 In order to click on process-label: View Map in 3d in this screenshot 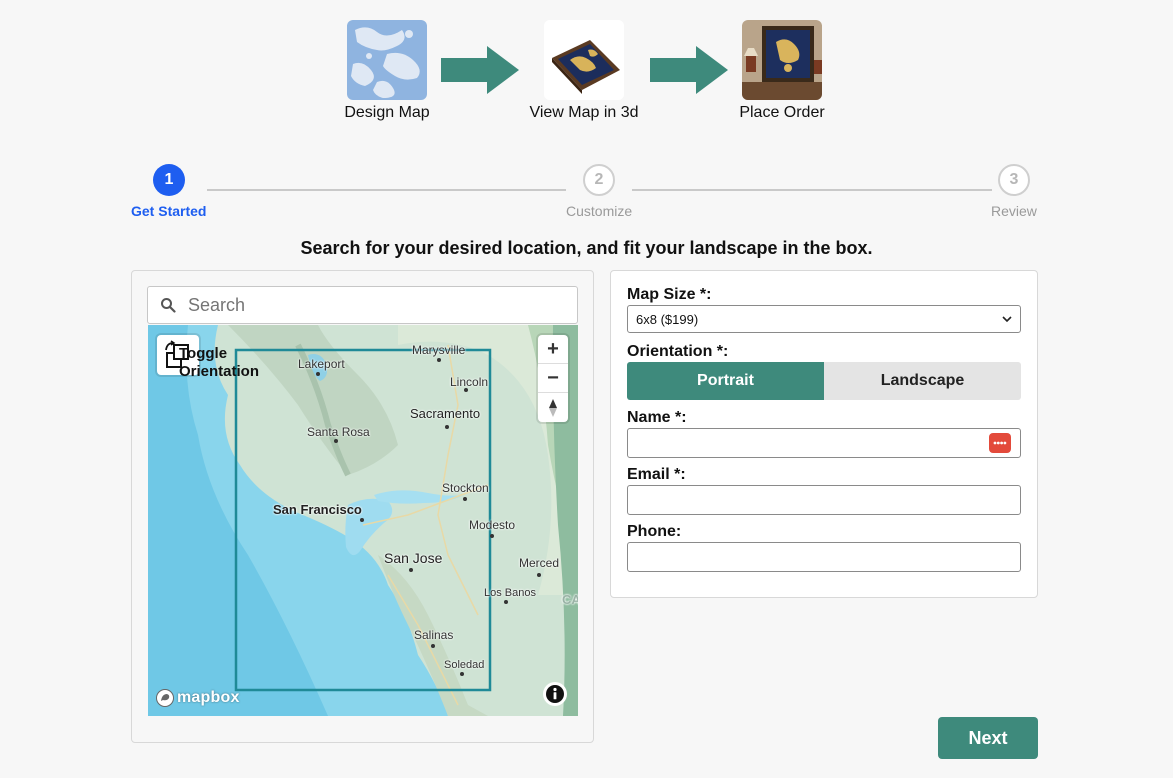, I will do `click(584, 112)`.